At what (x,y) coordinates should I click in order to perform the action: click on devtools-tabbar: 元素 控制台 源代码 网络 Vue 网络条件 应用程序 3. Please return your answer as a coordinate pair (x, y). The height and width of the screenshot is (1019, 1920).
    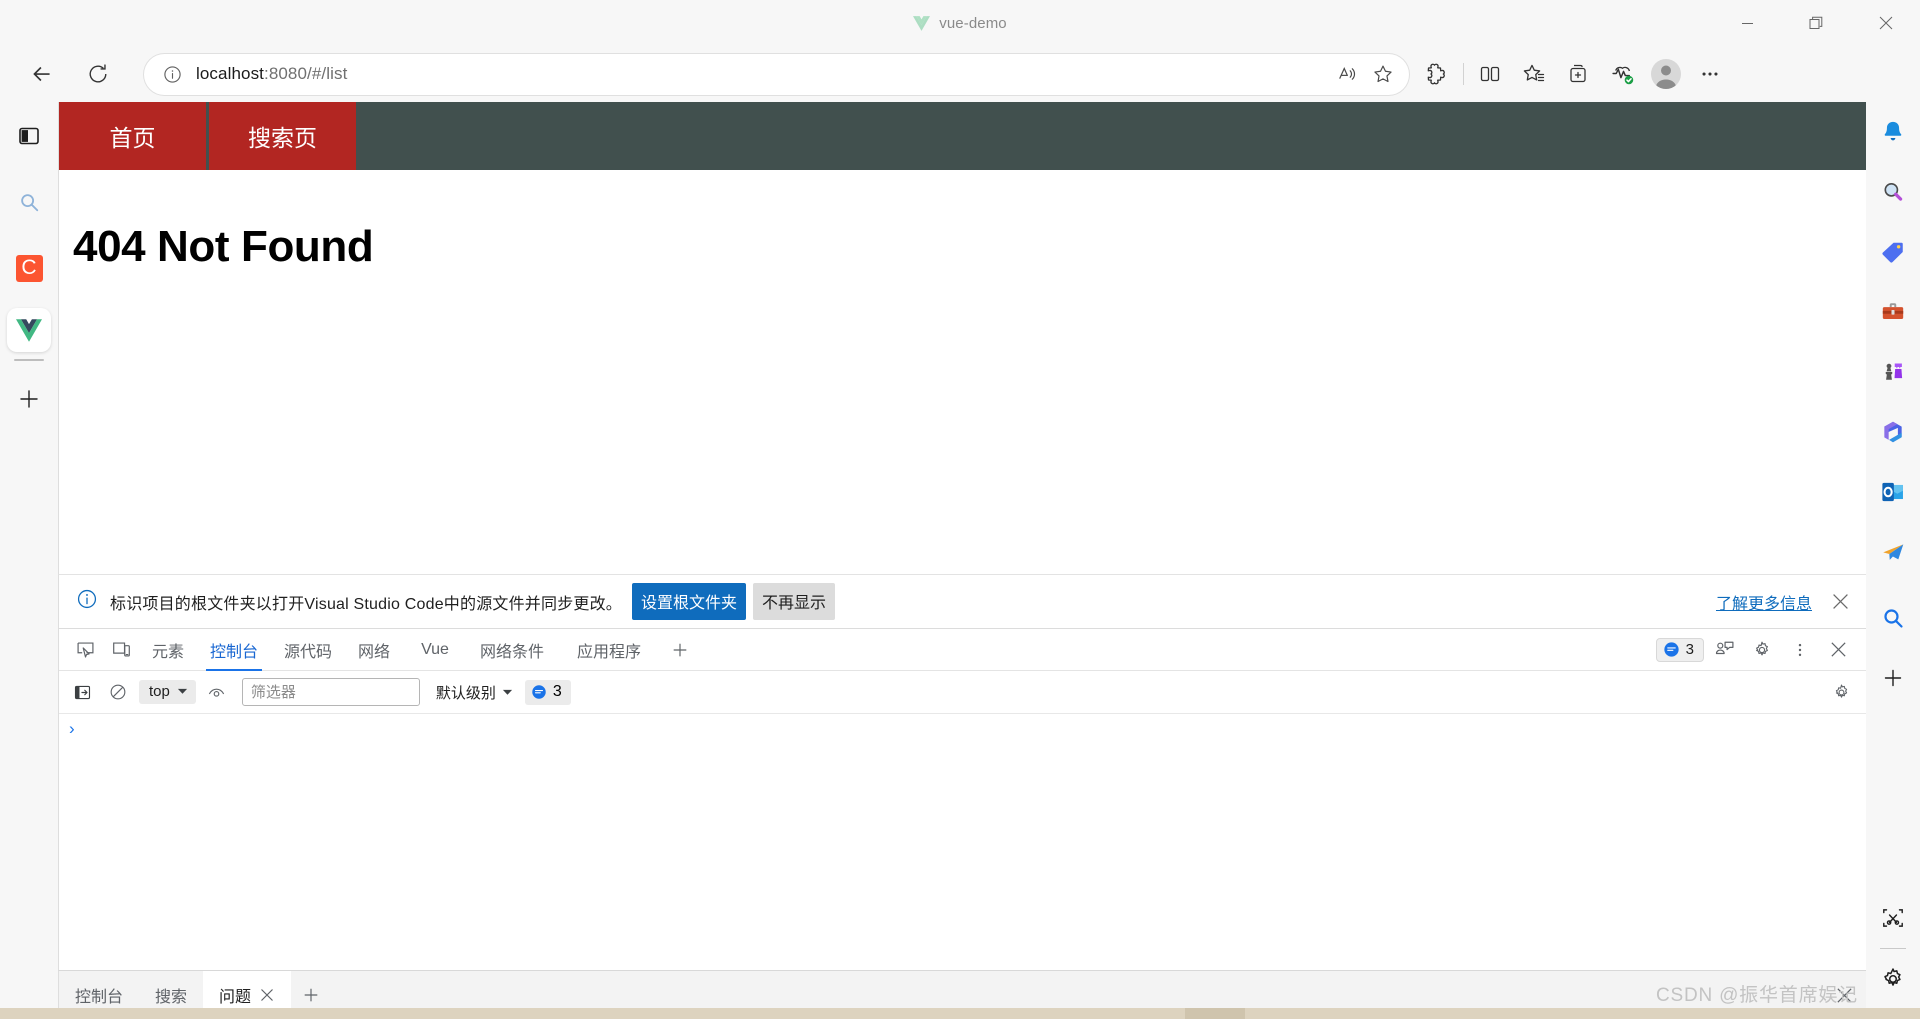
    Looking at the image, I should click on (962, 650).